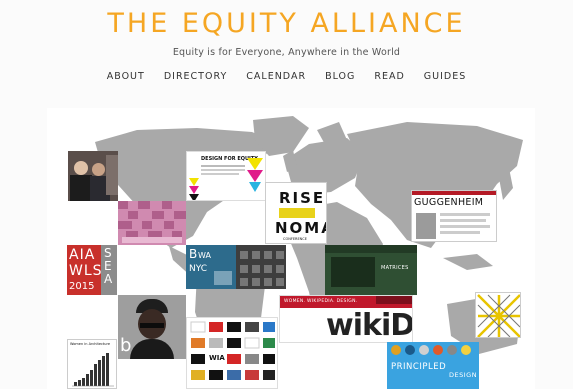  What do you see at coordinates (295, 239) in the screenshot?
I see `noma-conference-label: CONFERENCE` at bounding box center [295, 239].